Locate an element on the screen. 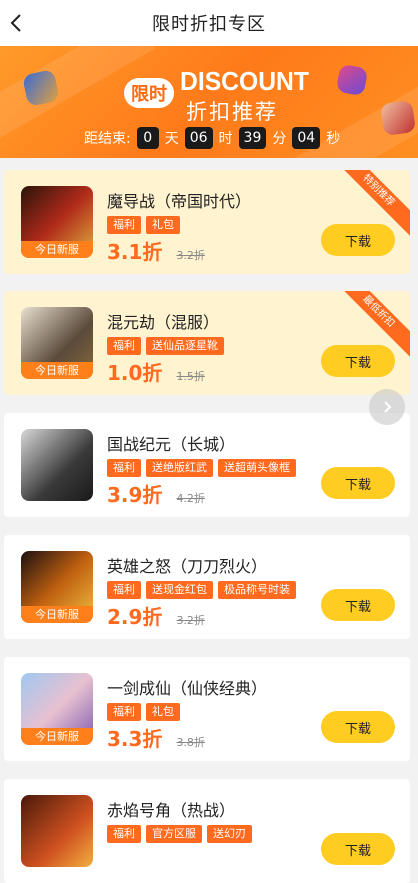 The width and height of the screenshot is (418, 883). game-tags: 福利 官方区服 送幻刃 is located at coordinates (179, 834).